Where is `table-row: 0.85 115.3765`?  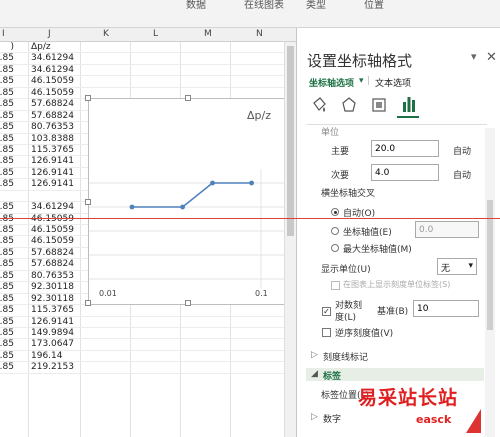
table-row: 0.85 115.3765 is located at coordinates (148, 311).